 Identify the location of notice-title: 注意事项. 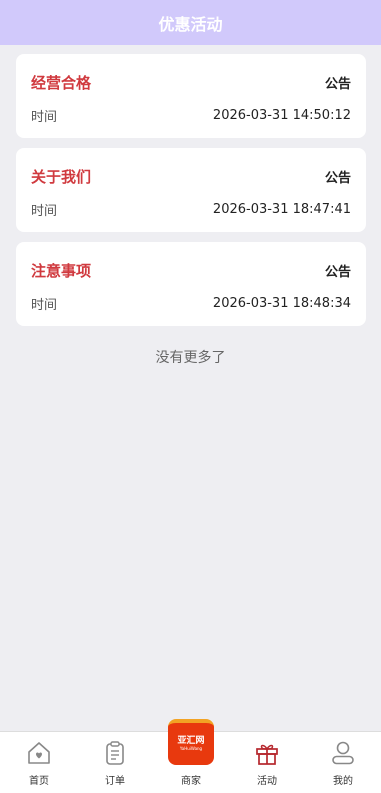
(61, 271).